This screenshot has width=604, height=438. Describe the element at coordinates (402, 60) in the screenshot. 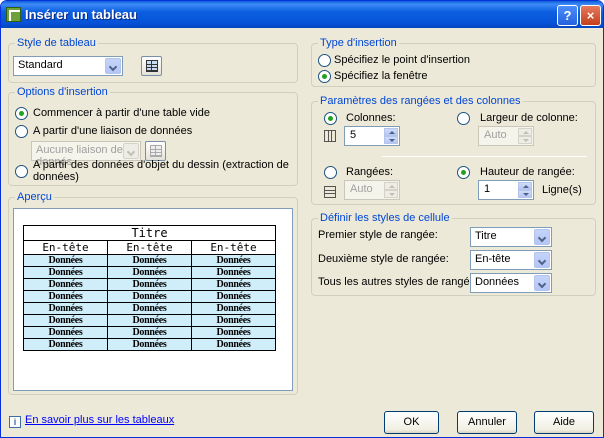

I see `radio-insertion-point-label: Spécifiez le point d'insertion` at that location.